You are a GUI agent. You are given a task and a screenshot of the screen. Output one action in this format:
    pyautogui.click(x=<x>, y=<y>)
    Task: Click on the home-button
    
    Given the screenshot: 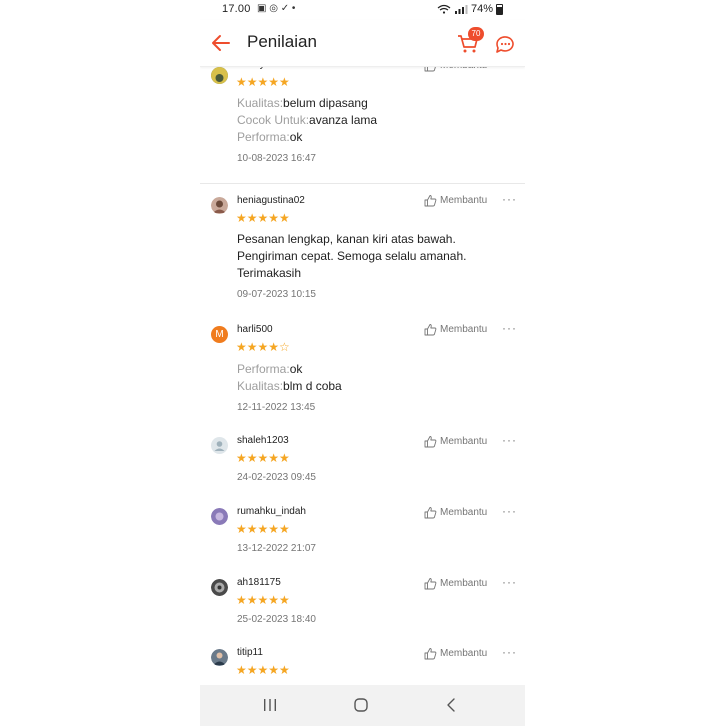 What is the action you would take?
    pyautogui.click(x=361, y=705)
    